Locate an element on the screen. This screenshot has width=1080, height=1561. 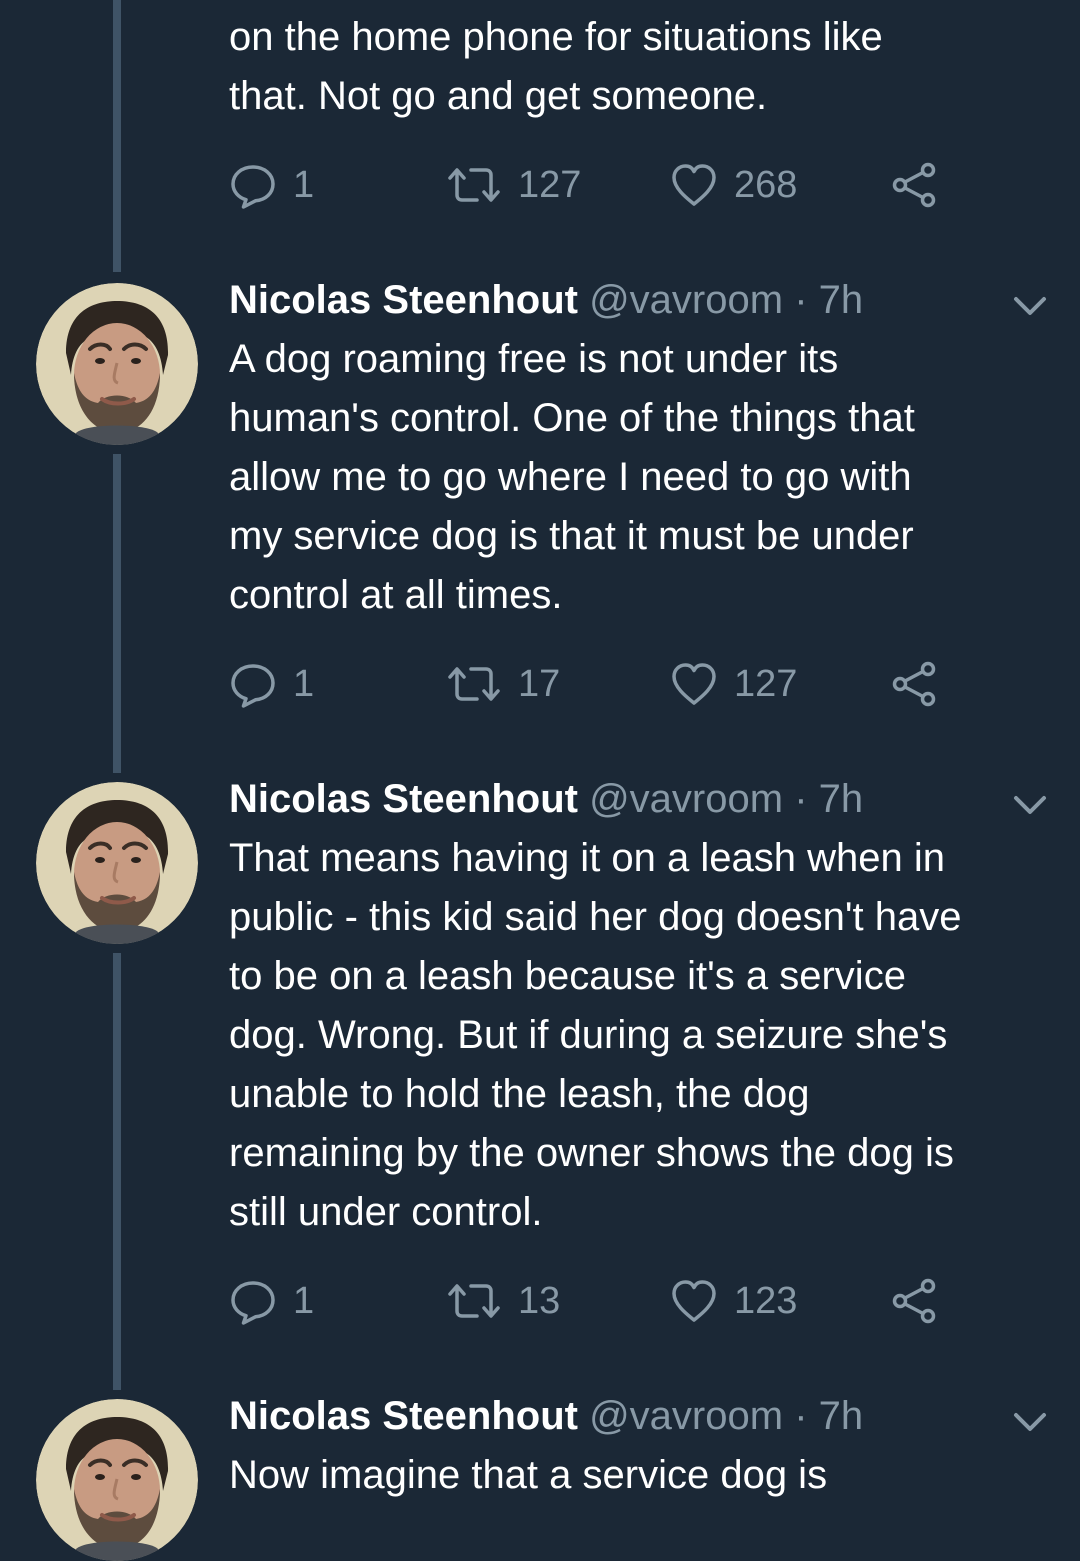
tweet-text: Now imagine that a service dog is is located at coordinates (528, 1475).